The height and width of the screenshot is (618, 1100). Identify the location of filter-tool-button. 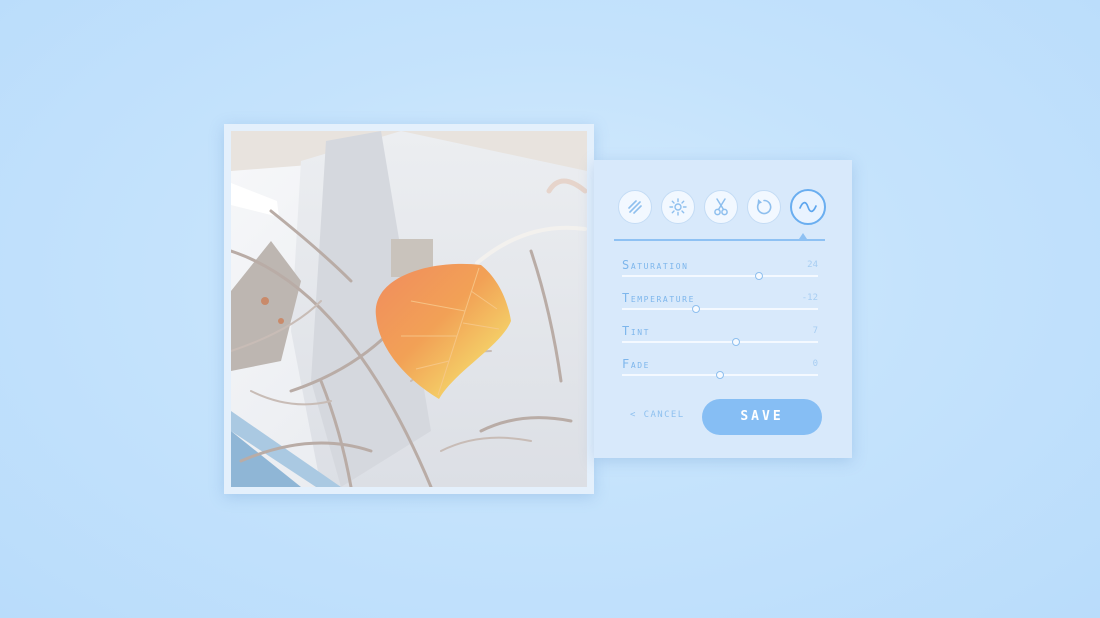
(635, 207).